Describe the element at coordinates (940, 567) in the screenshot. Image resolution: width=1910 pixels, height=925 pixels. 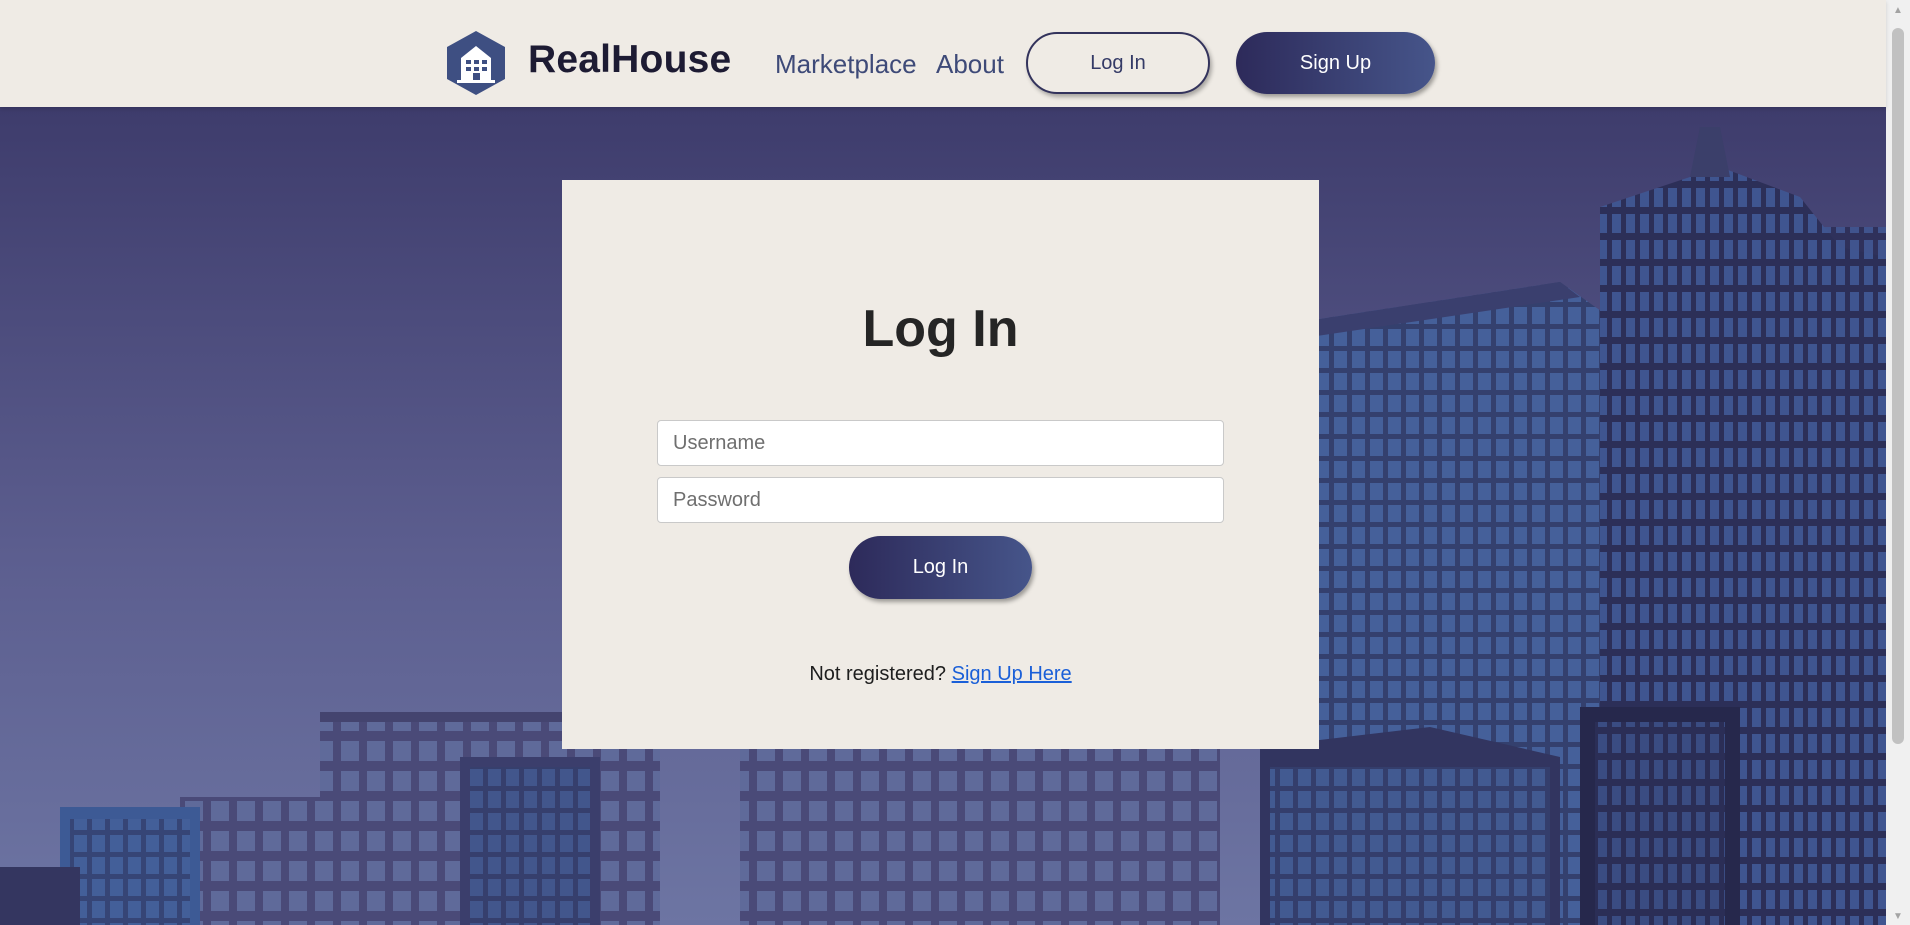
I see `login-submit-button: Log In` at that location.